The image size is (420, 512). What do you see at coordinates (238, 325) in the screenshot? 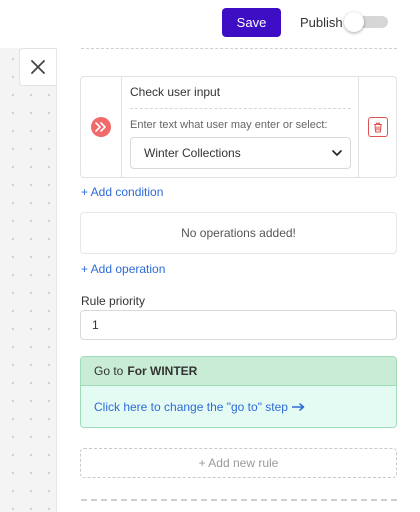
I see `rule-priority-input` at bounding box center [238, 325].